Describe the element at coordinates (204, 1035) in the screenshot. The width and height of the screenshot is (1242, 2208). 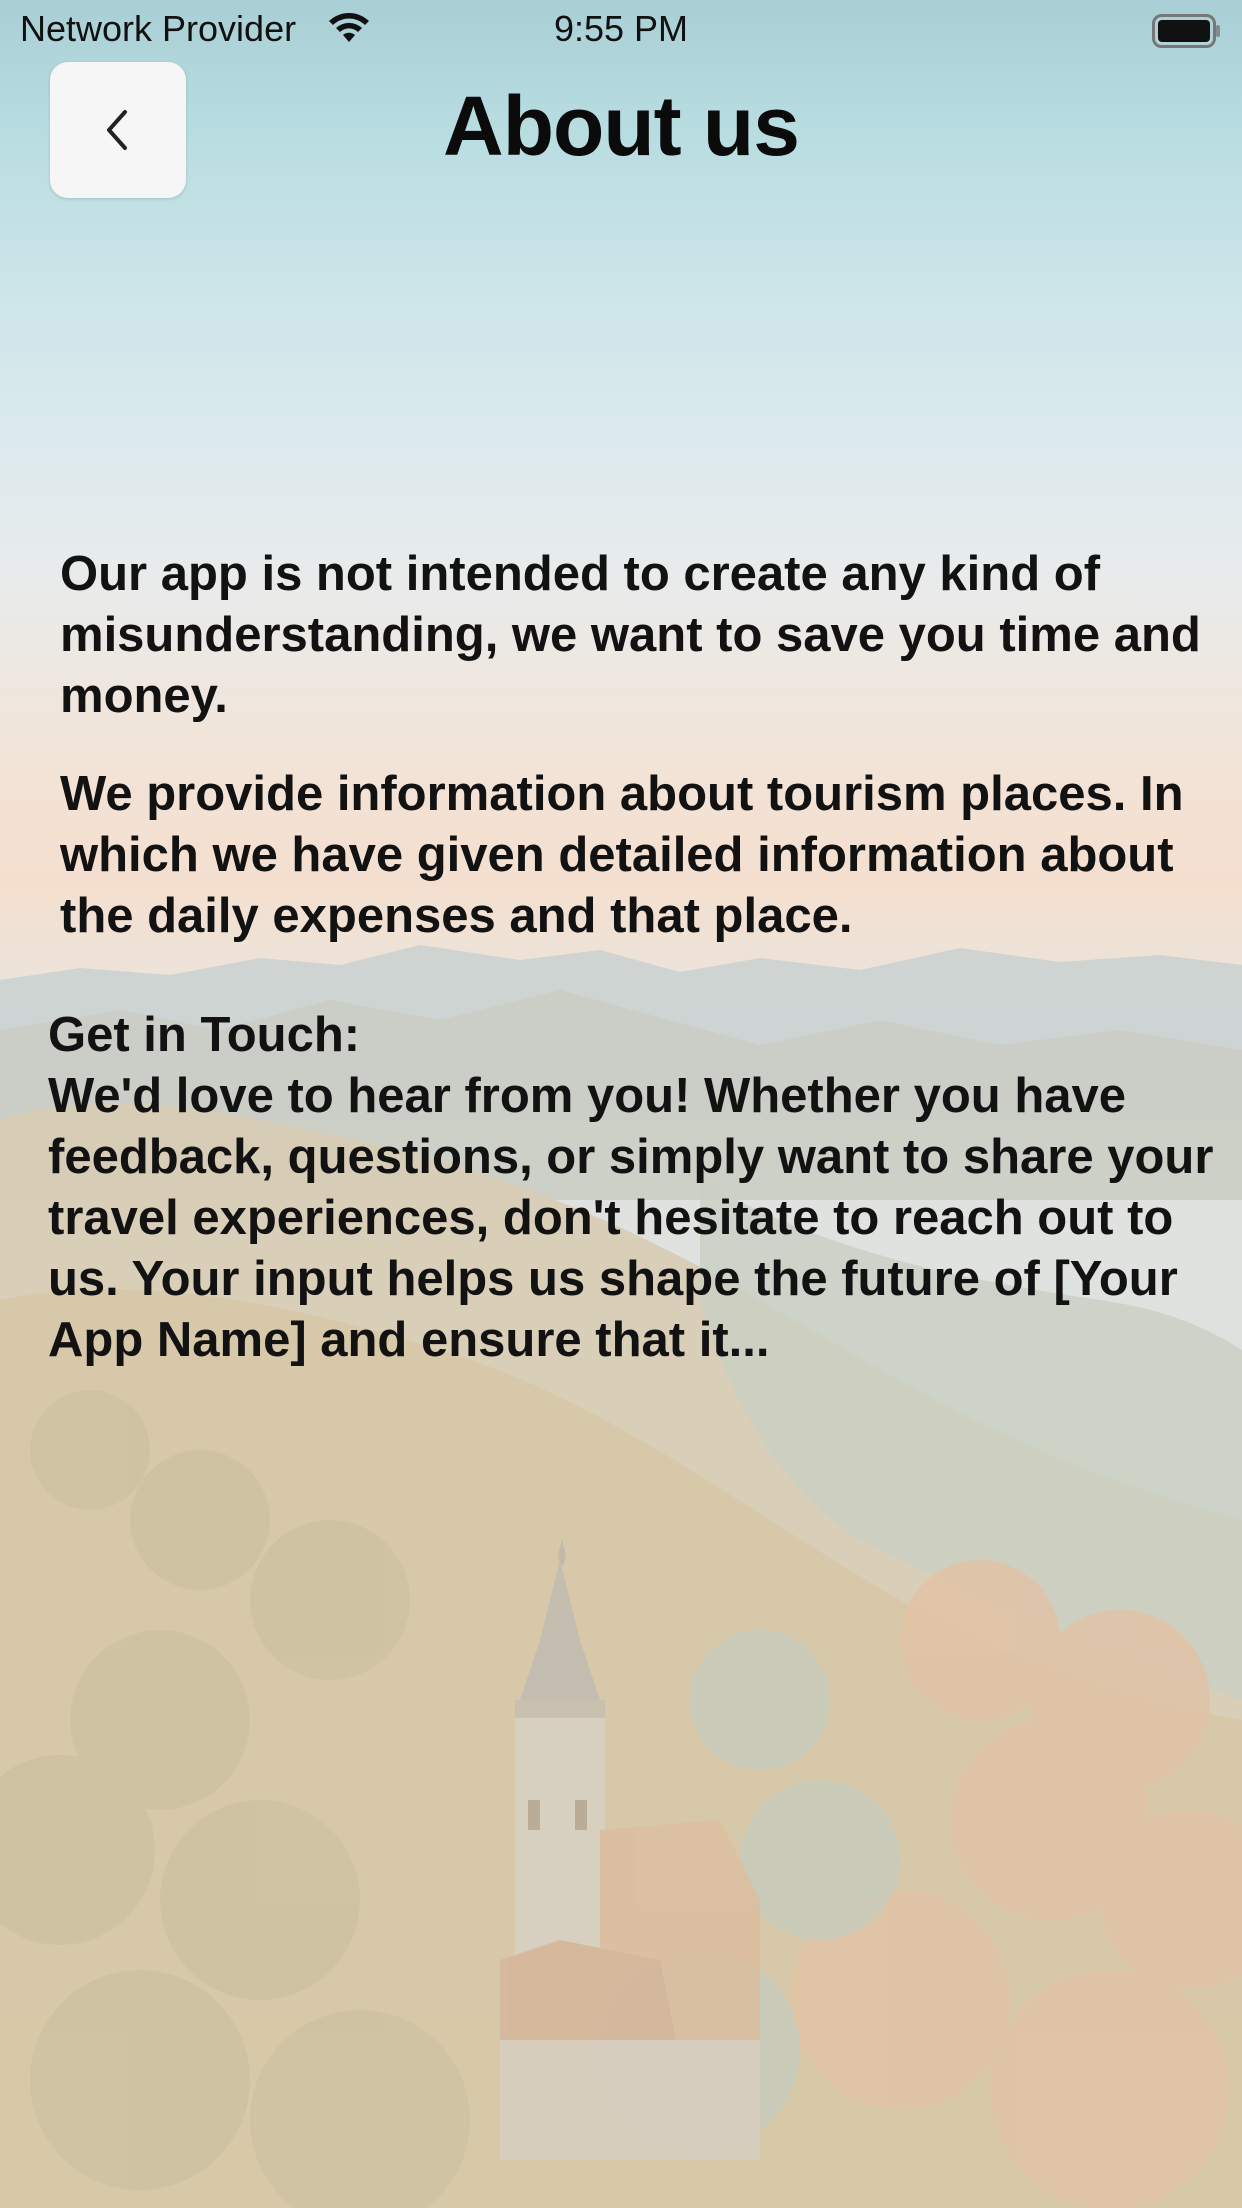
I see `contact-heading: Get in Touch:` at that location.